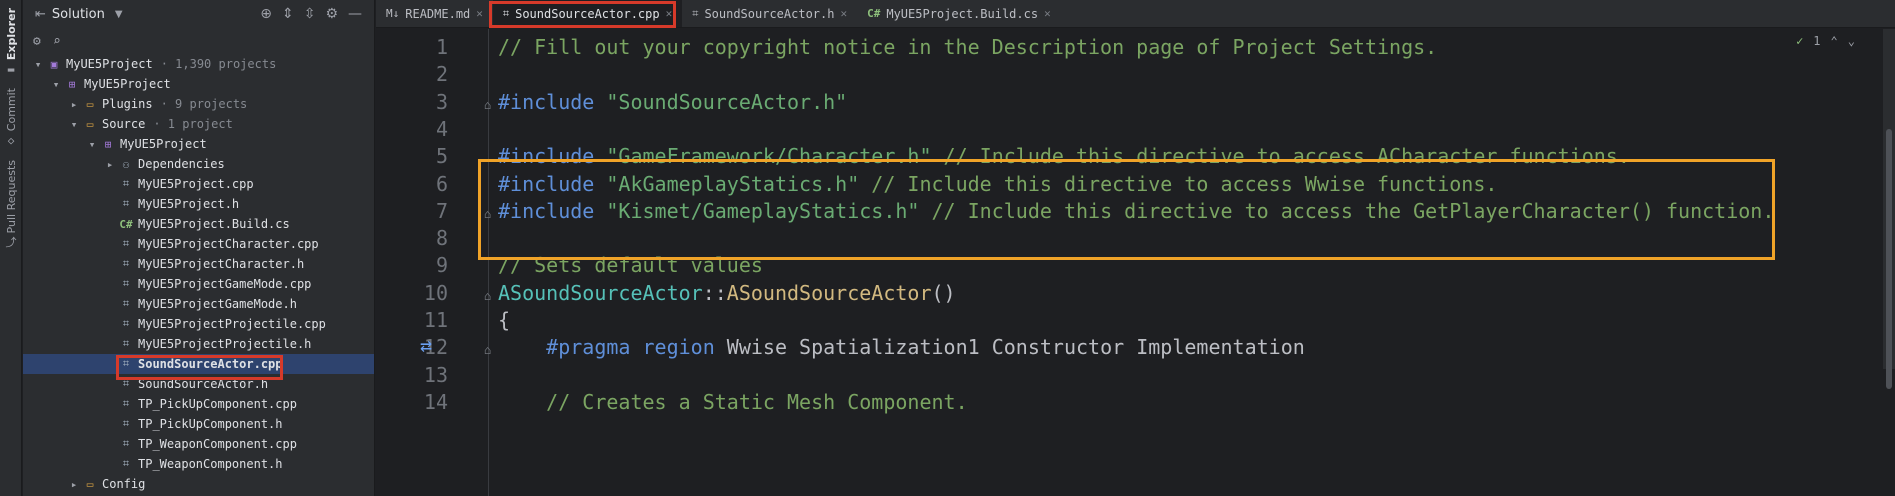 This screenshot has width=1895, height=496. What do you see at coordinates (78, 14) in the screenshot?
I see `explorer-title: Solution` at bounding box center [78, 14].